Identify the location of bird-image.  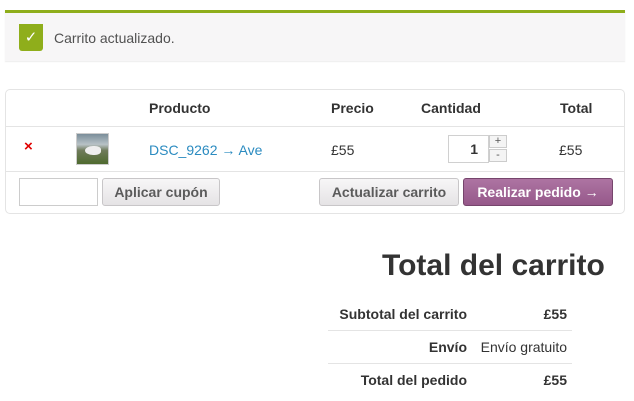
(93, 150).